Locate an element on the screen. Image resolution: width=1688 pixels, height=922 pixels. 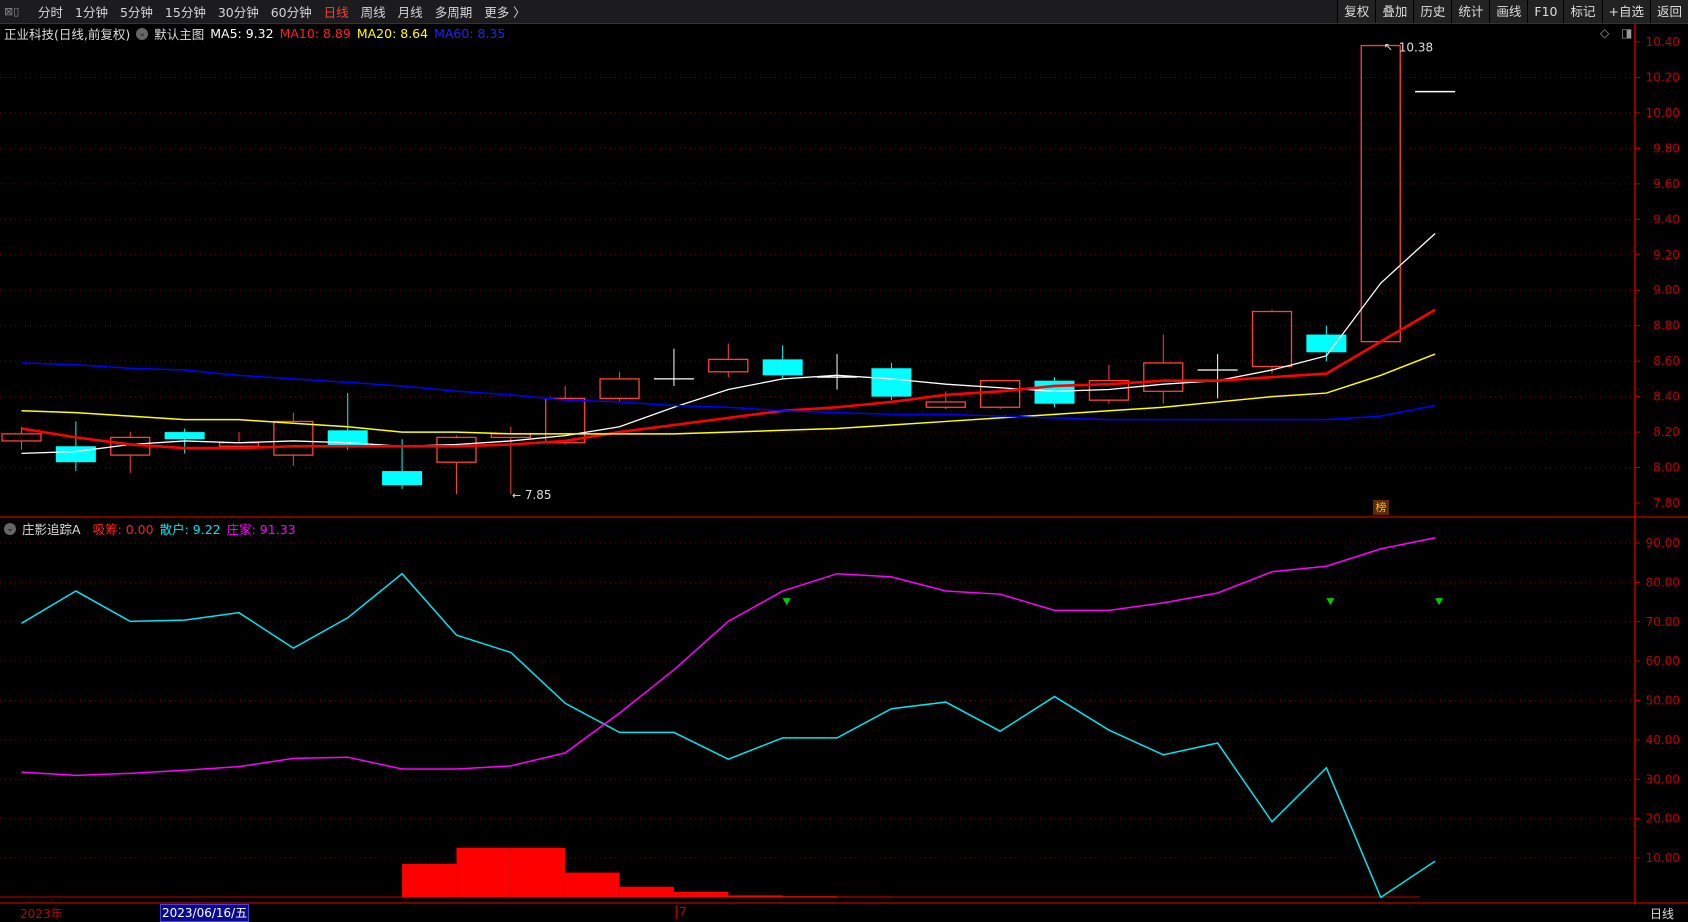
price-tick-label: 8.40 is located at coordinates (1666, 397).